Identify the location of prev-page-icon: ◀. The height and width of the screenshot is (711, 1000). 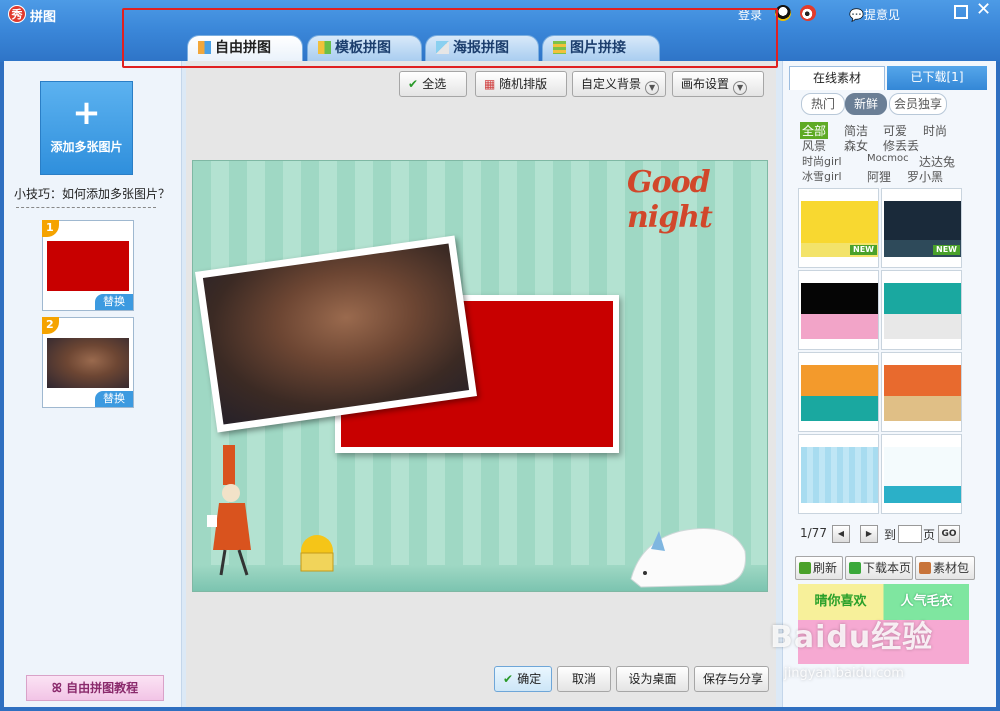
(841, 534).